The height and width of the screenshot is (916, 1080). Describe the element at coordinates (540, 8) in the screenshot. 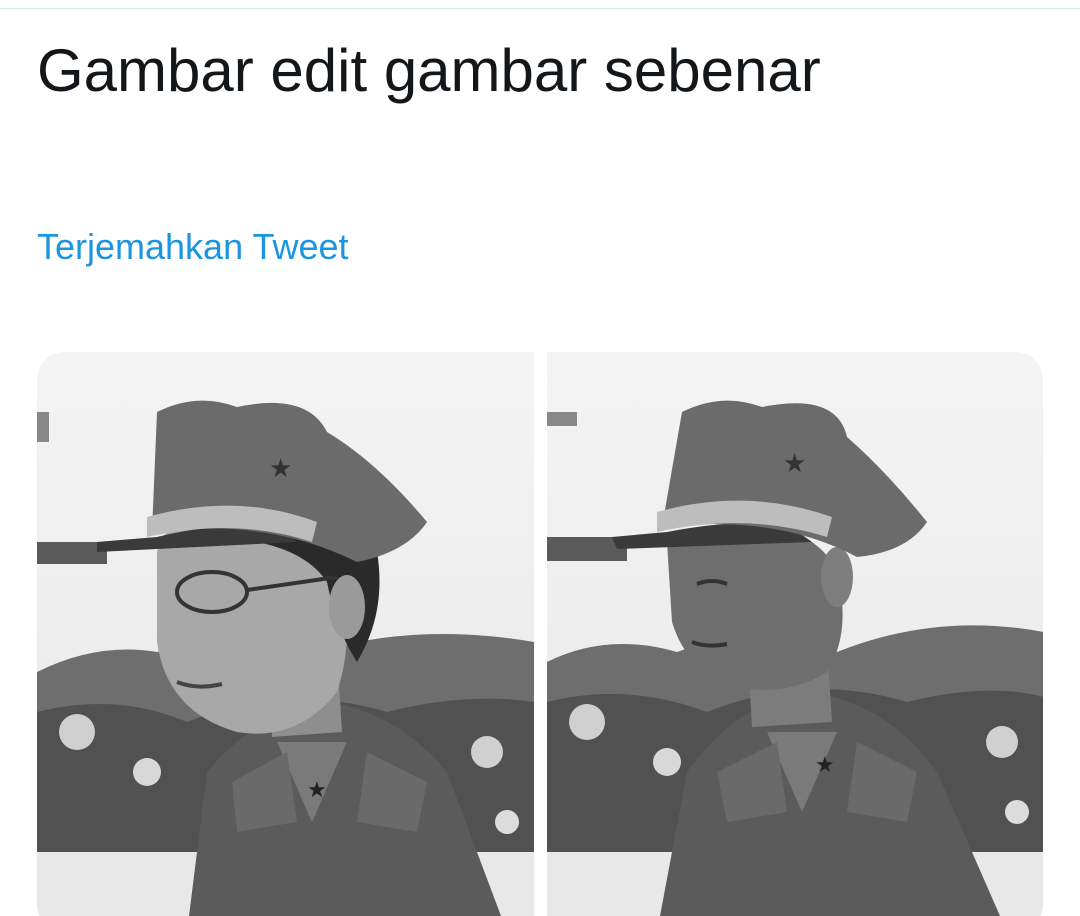

I see `top-divider` at that location.